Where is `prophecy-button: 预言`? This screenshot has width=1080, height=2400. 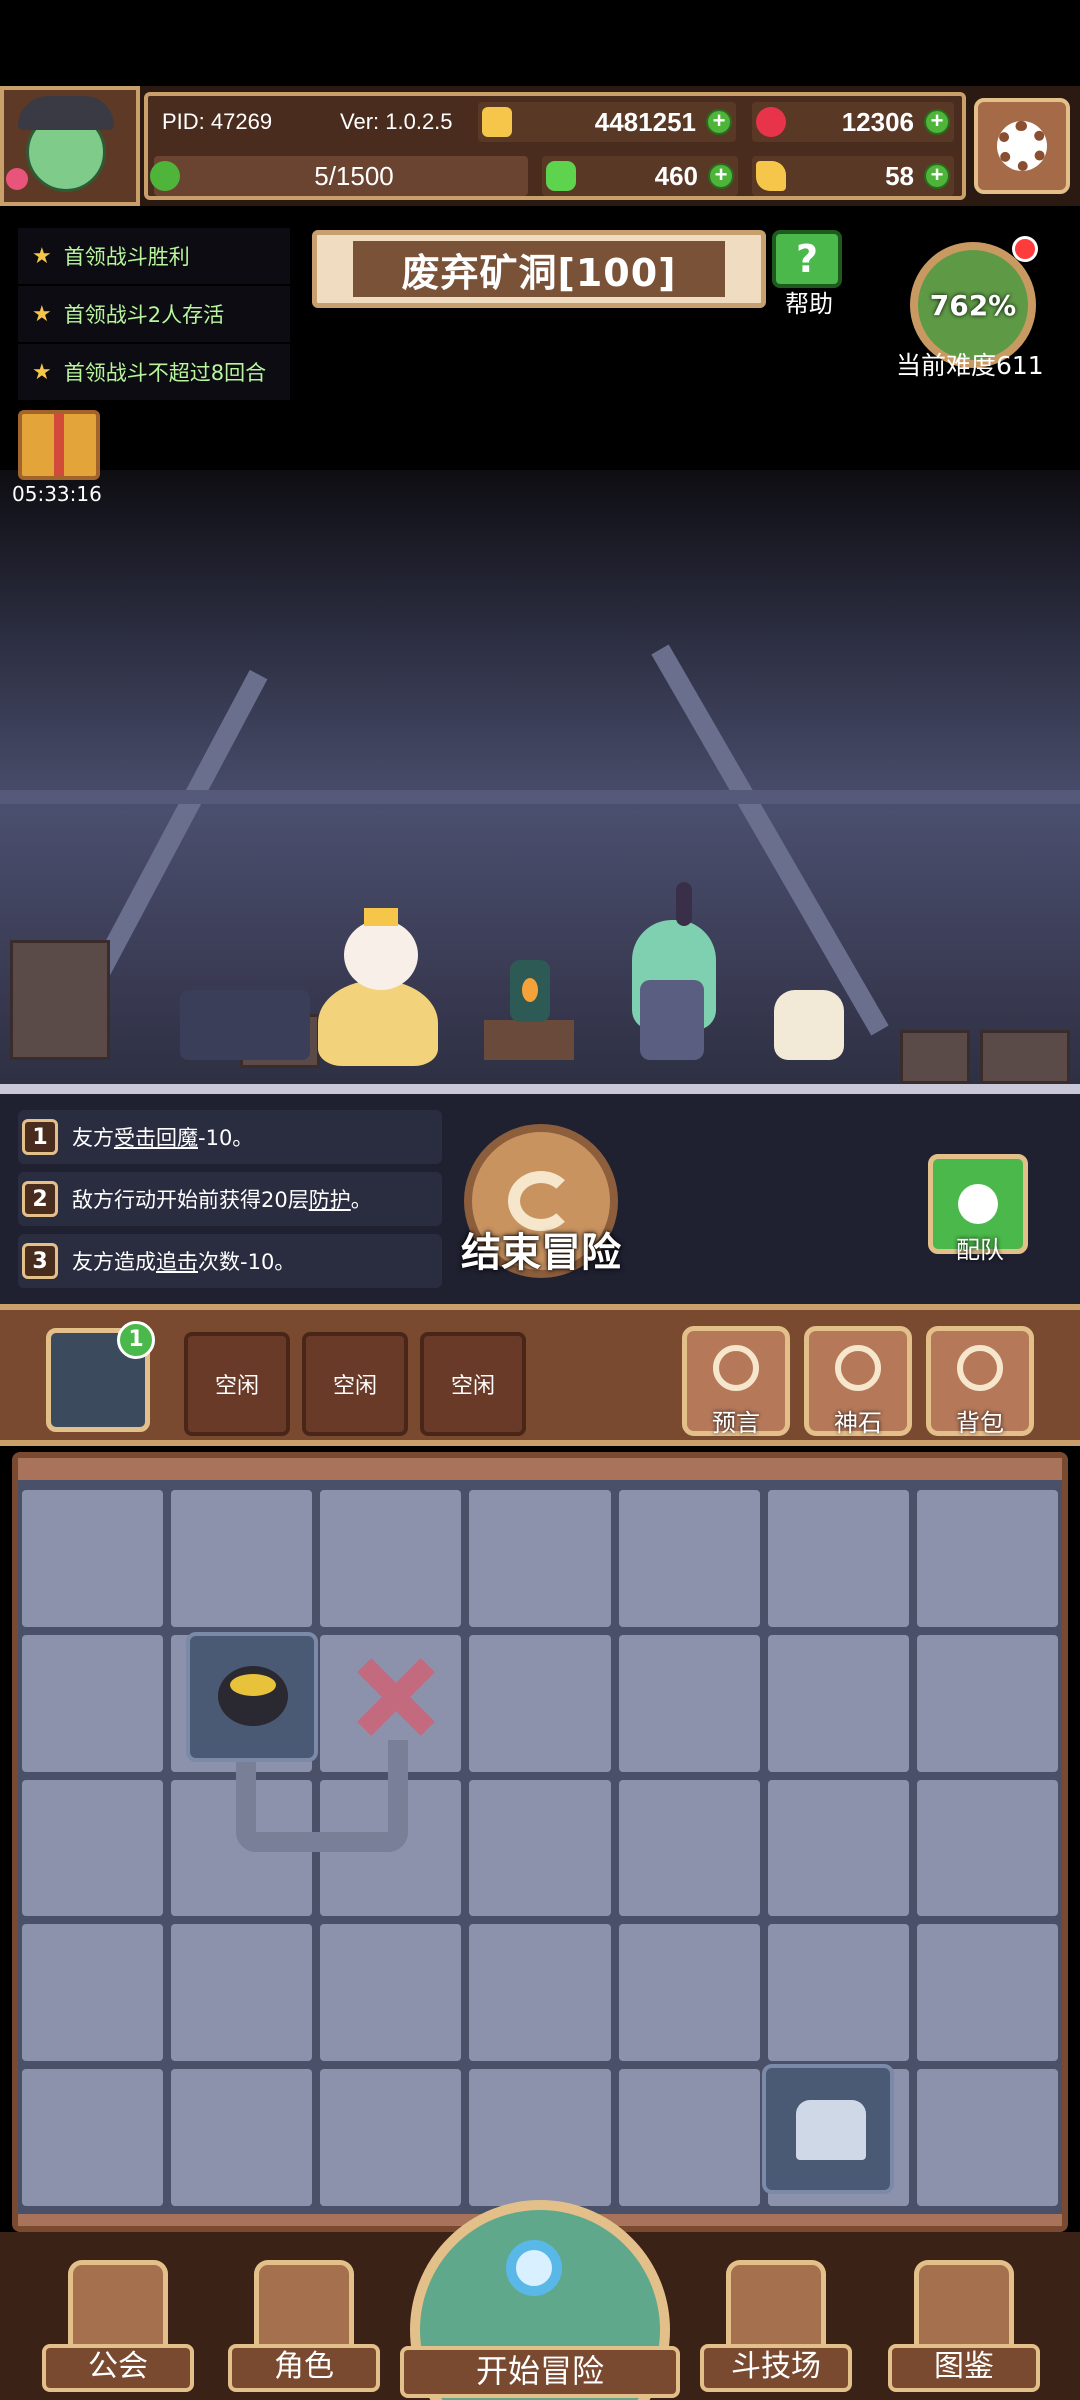
prophecy-button: 预言 is located at coordinates (736, 1381).